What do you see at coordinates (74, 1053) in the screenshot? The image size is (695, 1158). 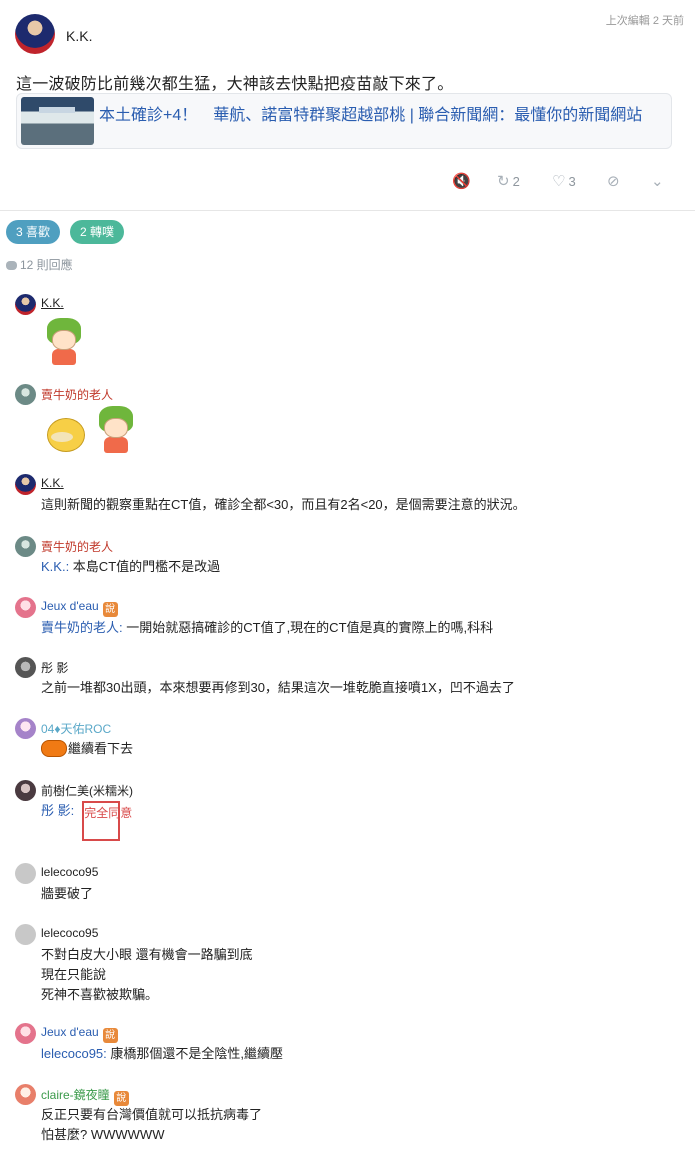 I see `mention-link: lelecoco95:` at bounding box center [74, 1053].